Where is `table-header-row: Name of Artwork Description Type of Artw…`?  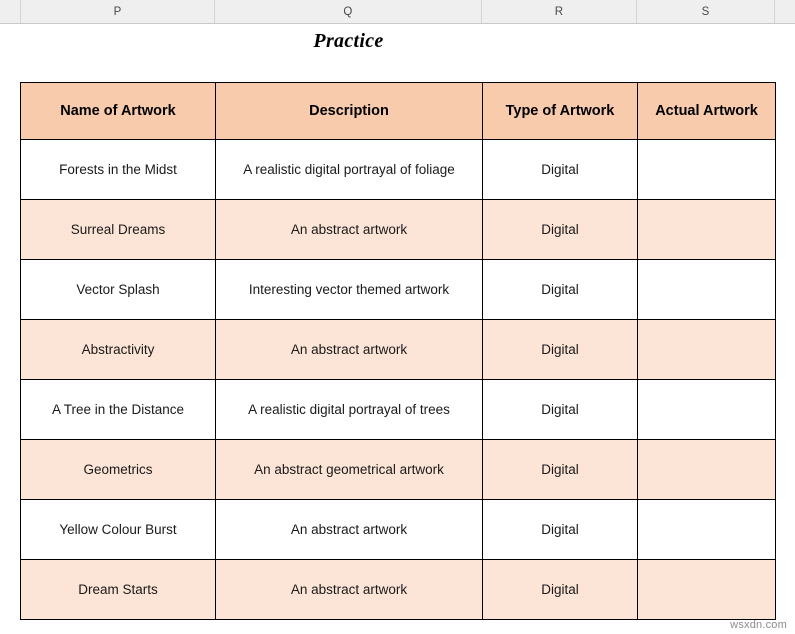
table-header-row: Name of Artwork Description Type of Artw… is located at coordinates (398, 111).